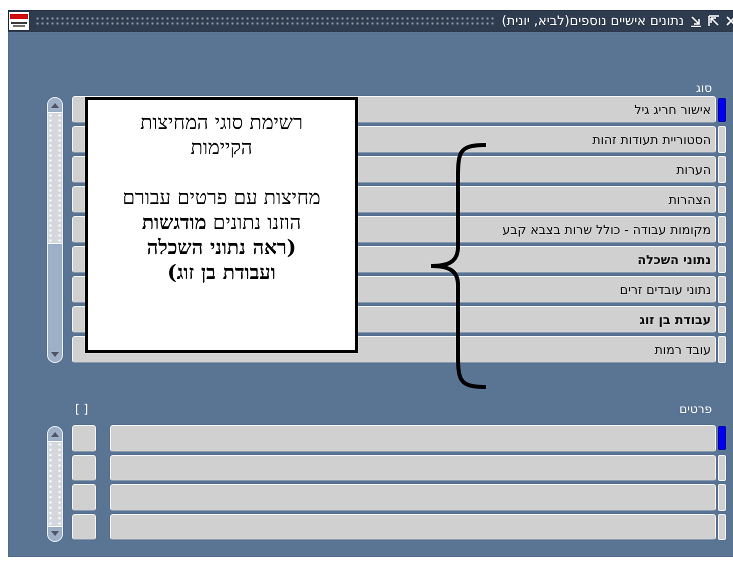  Describe the element at coordinates (704, 88) in the screenshot. I see `column-label: סוג` at that location.